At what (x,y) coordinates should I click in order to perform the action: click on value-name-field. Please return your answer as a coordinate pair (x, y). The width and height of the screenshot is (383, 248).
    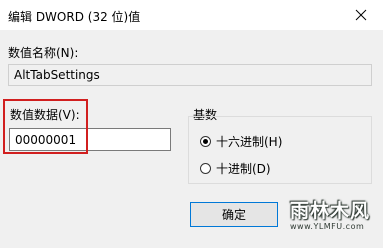
    Looking at the image, I should click on (190, 75).